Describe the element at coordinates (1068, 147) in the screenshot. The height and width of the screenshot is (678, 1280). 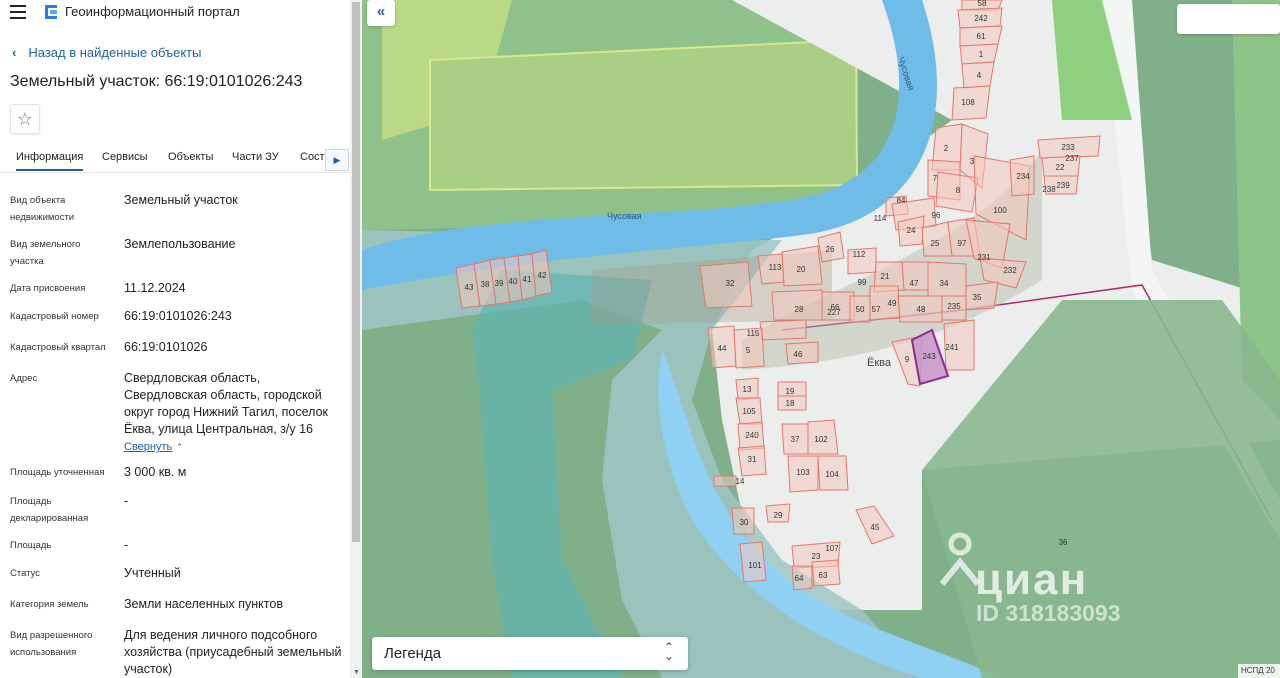
I see `parcel-label: 233` at that location.